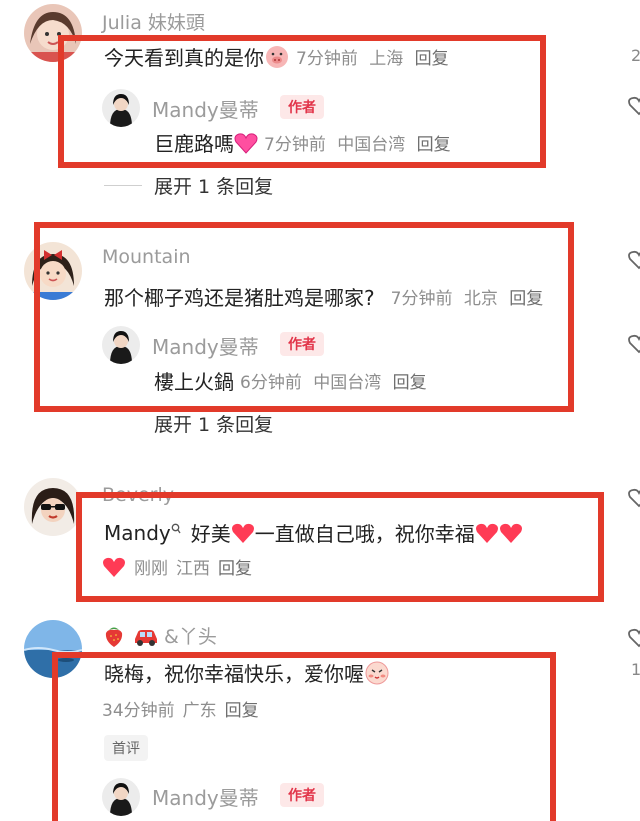 This screenshot has height=821, width=640. What do you see at coordinates (53, 33) in the screenshot?
I see `avatar-julia` at bounding box center [53, 33].